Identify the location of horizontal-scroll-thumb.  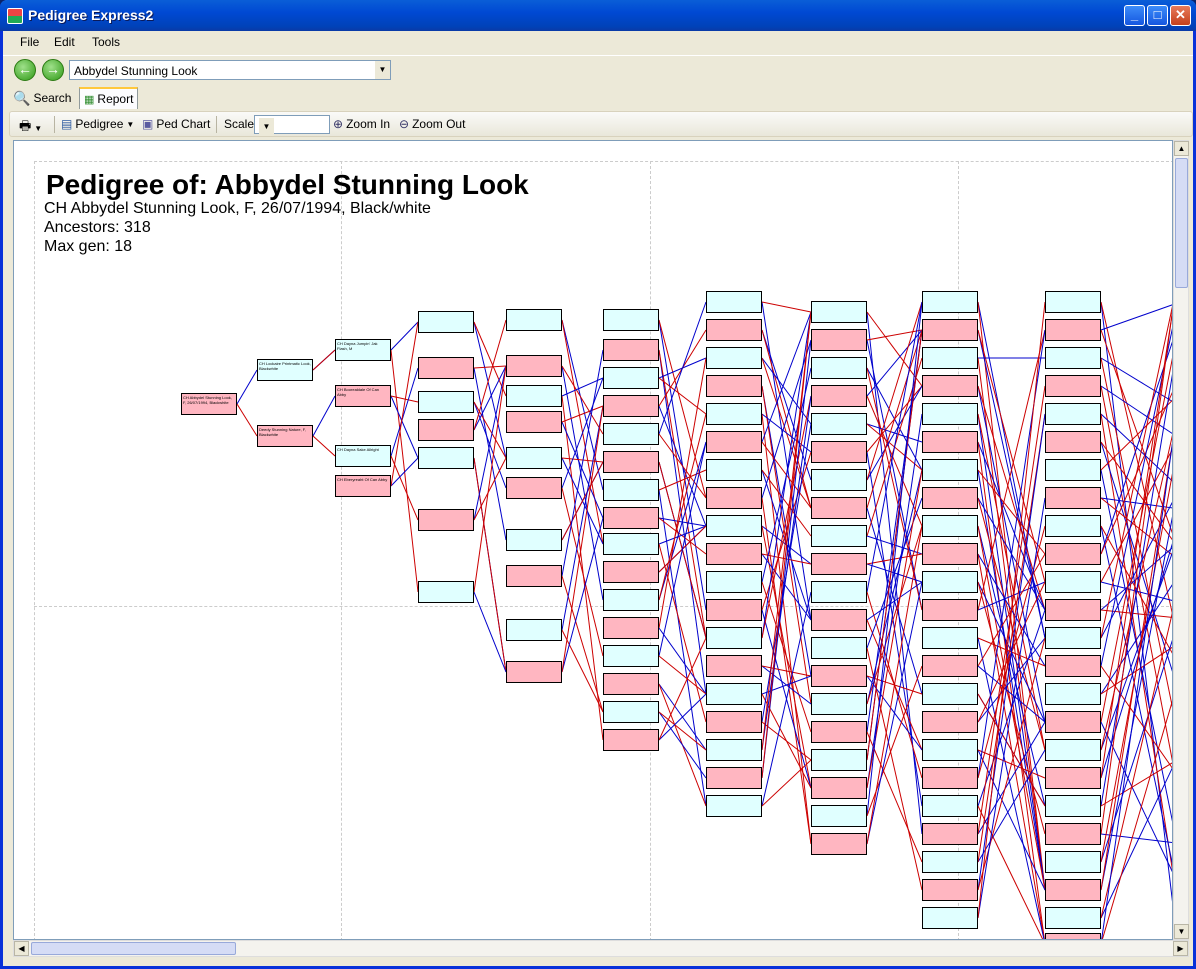
(133, 948).